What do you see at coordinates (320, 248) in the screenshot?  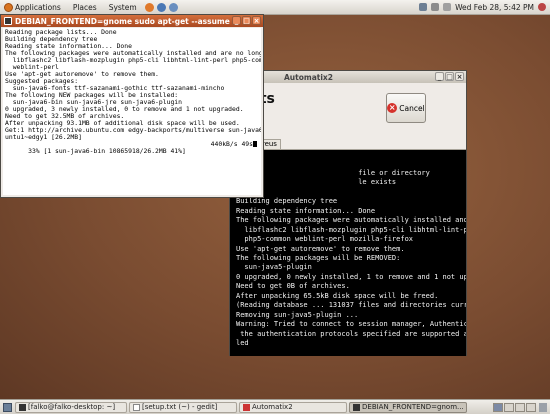 I see `output-line: Use 'apt-get autoremove' to remove them.` at bounding box center [320, 248].